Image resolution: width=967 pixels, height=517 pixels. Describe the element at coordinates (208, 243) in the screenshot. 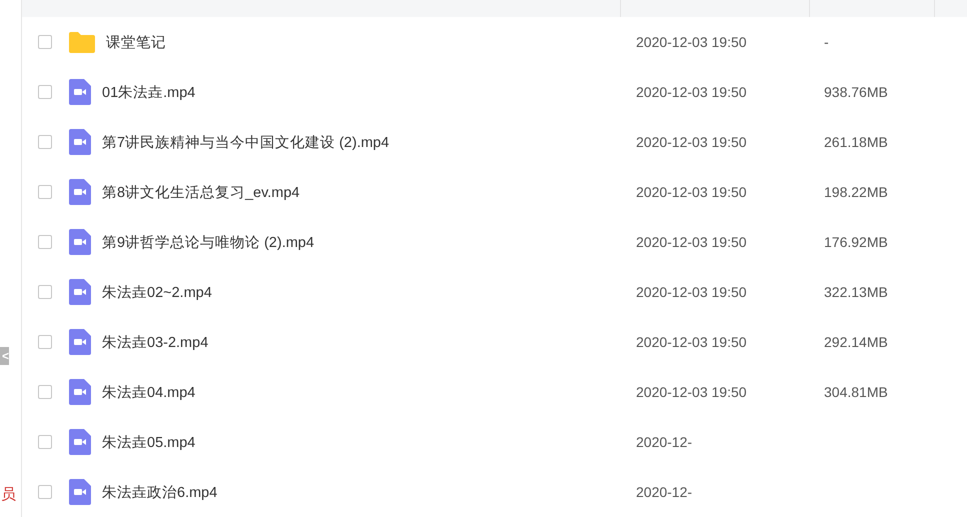

I see `file-name: 第9讲哲学总论与唯物论 (2).mp4` at that location.